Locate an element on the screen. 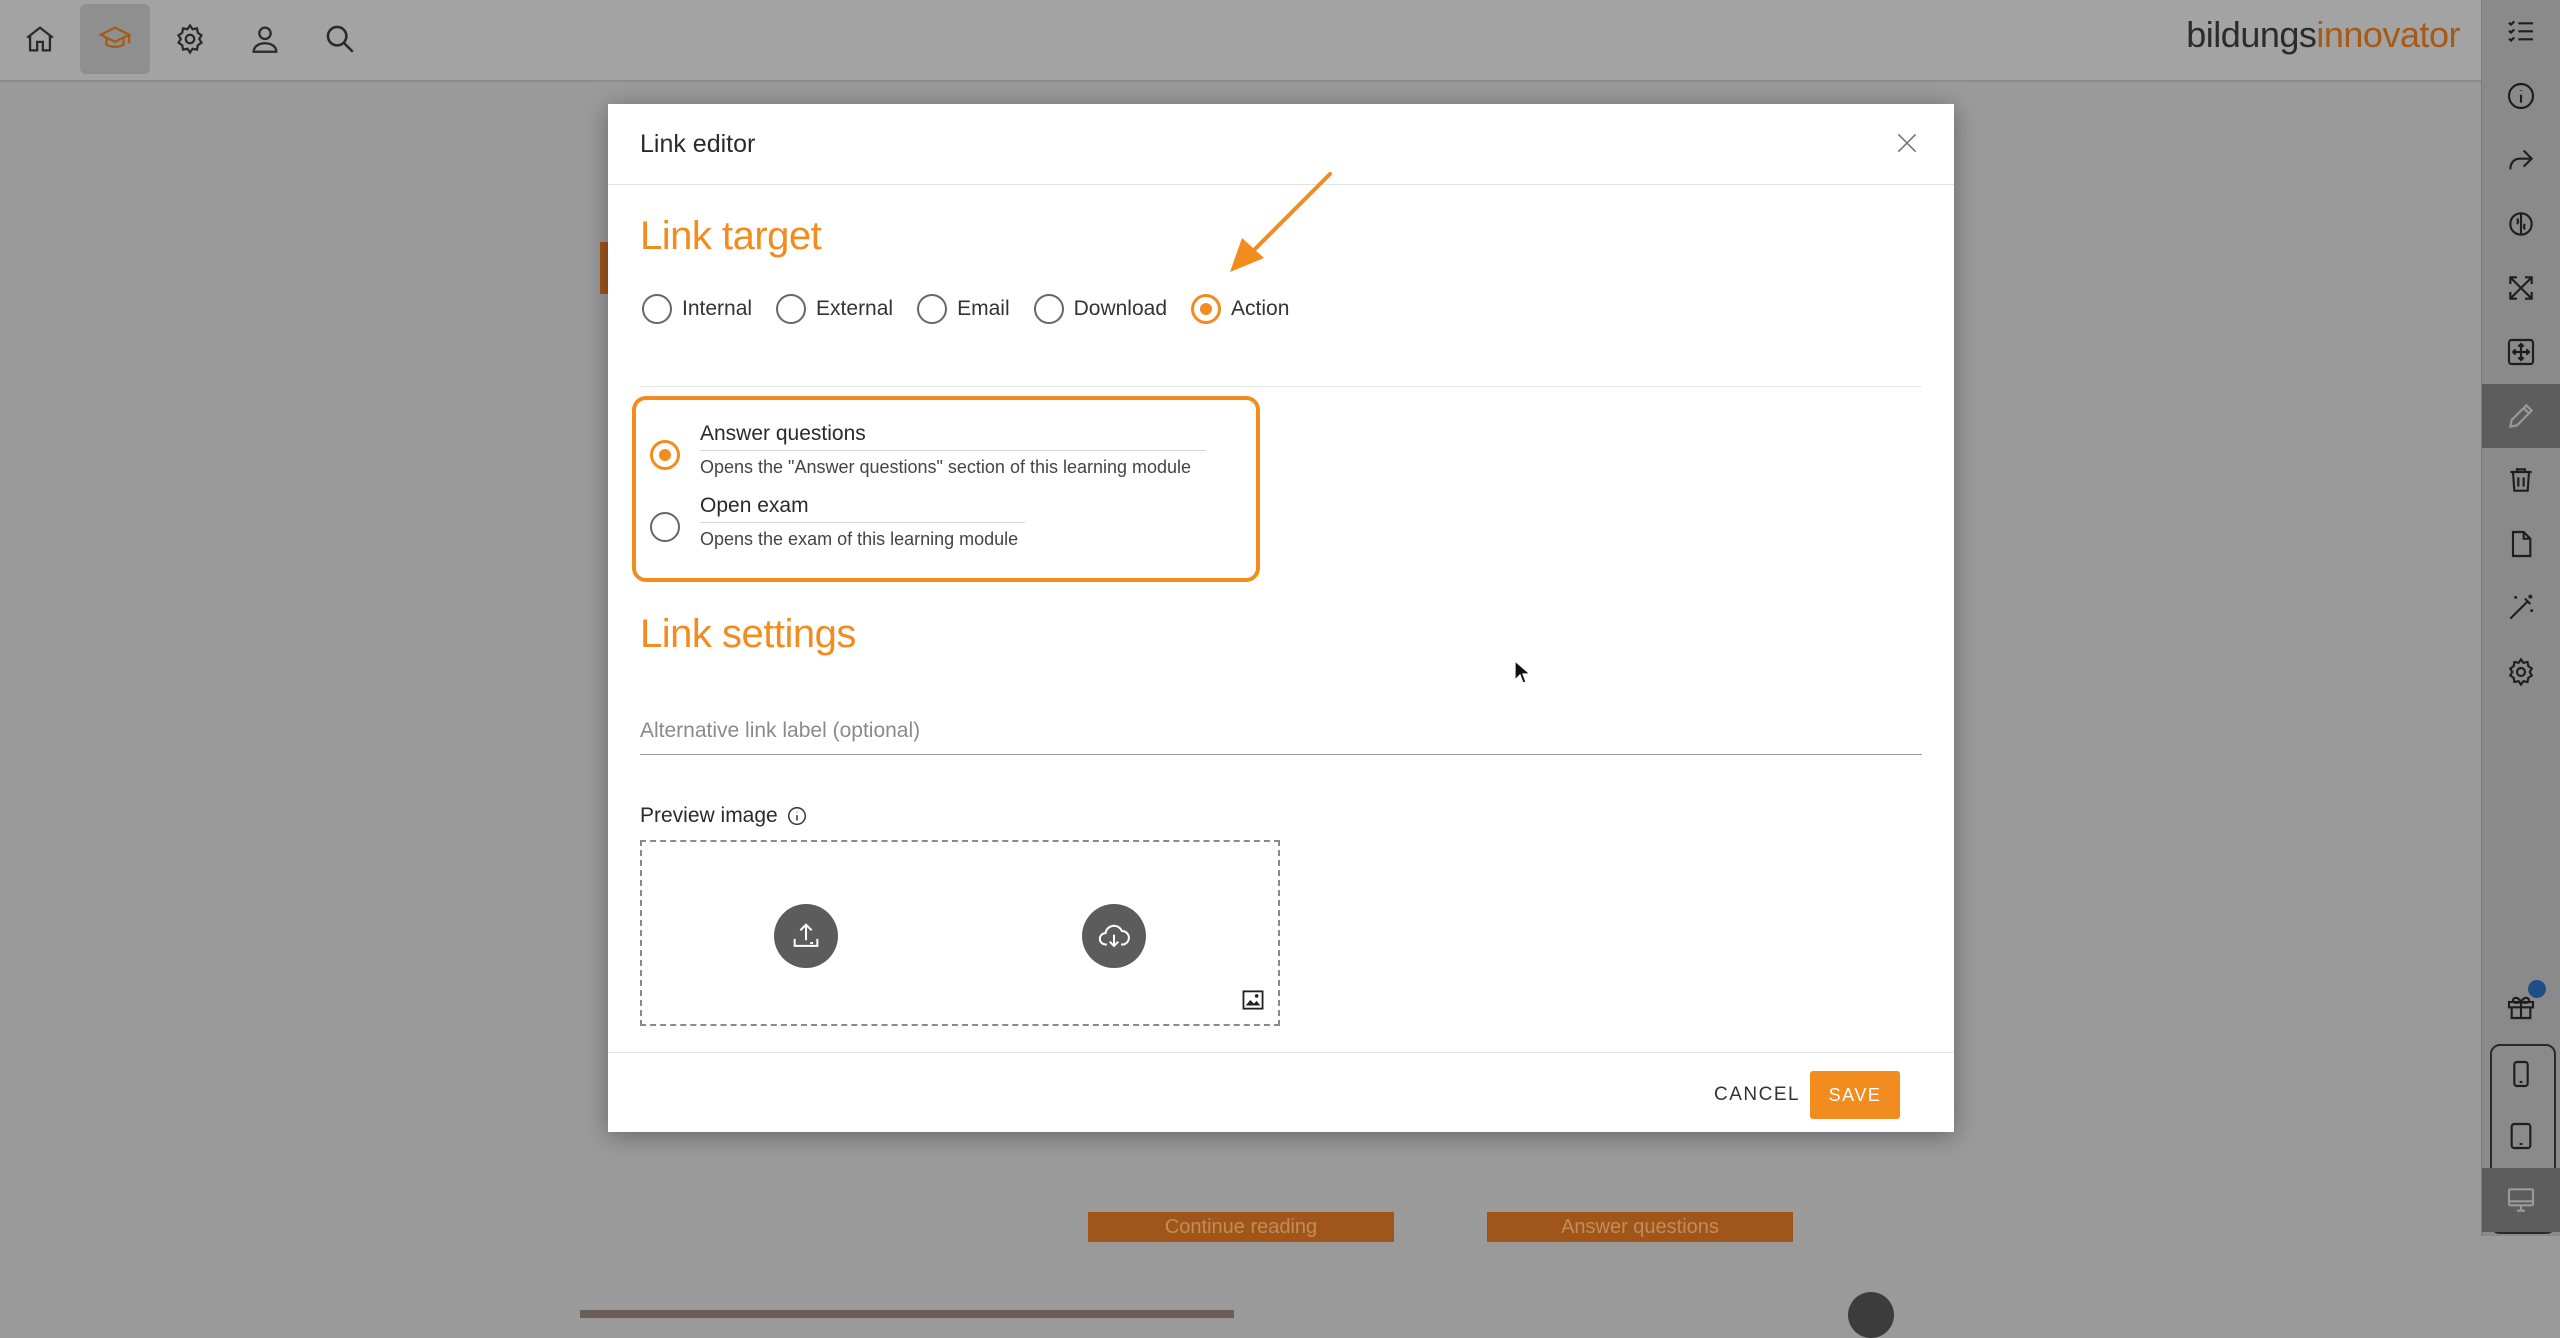  radio-label-download: Download is located at coordinates (1120, 308).